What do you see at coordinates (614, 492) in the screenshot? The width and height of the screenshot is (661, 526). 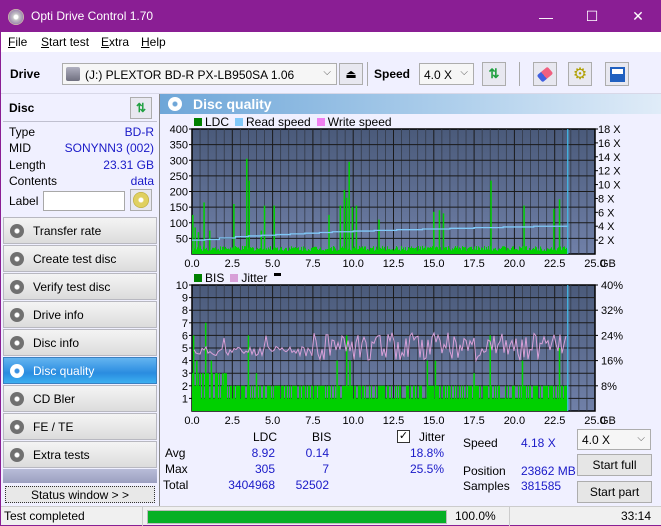 I see `start-part-button: Start part` at bounding box center [614, 492].